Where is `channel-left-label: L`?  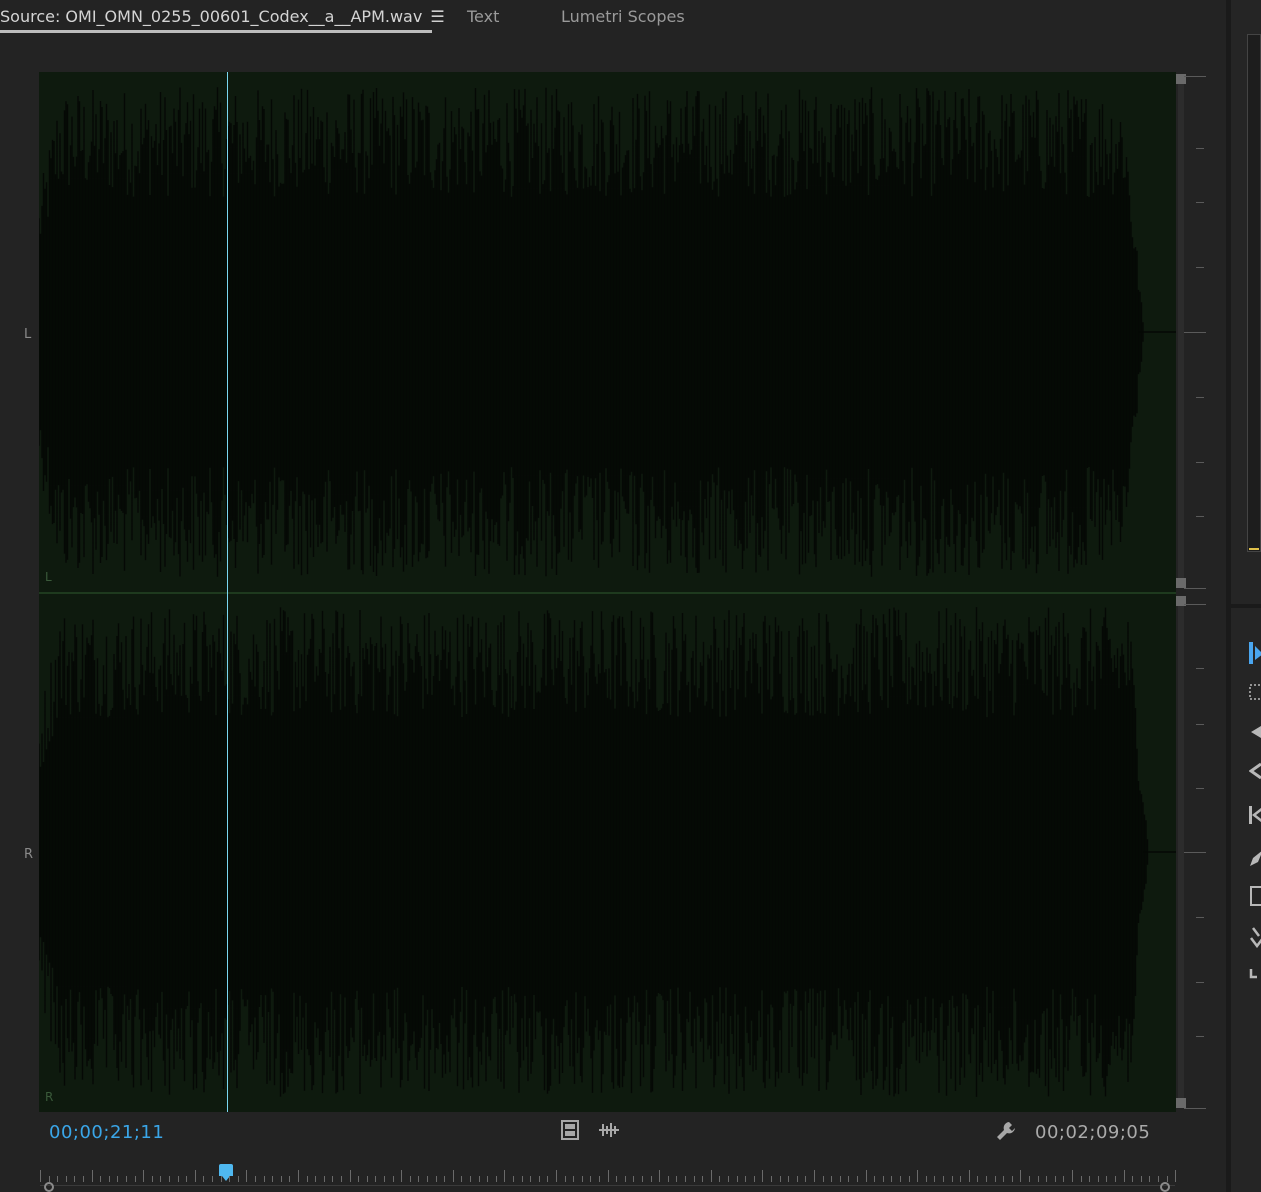 channel-left-label: L is located at coordinates (28, 334).